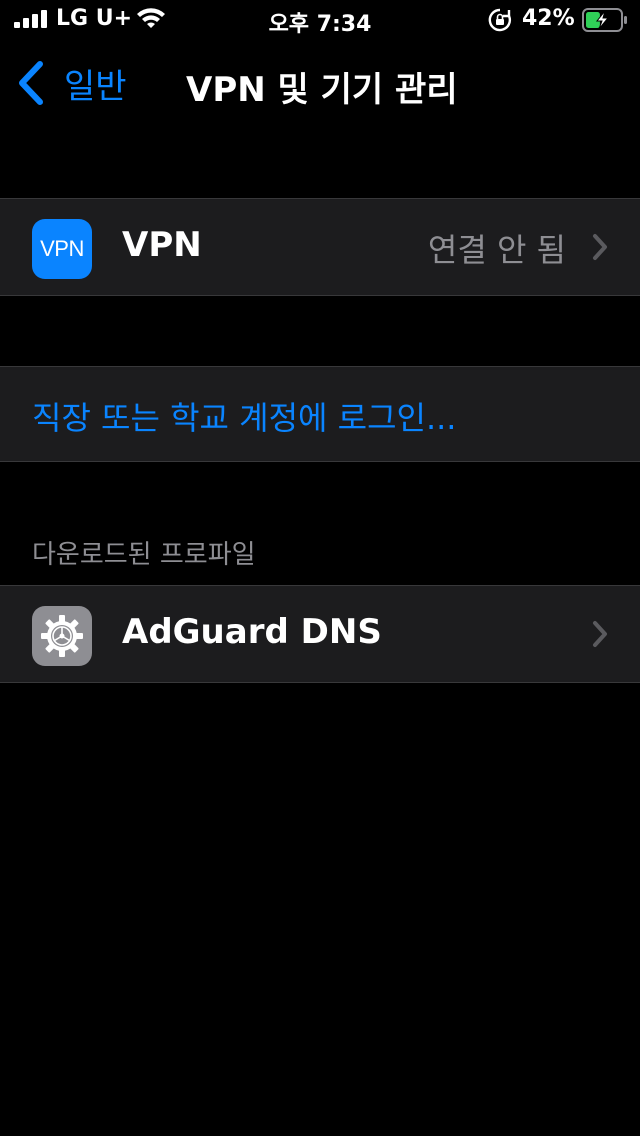 Image resolution: width=640 pixels, height=1136 pixels. What do you see at coordinates (322, 90) in the screenshot?
I see `page-title: VPN 및 기기 관리` at bounding box center [322, 90].